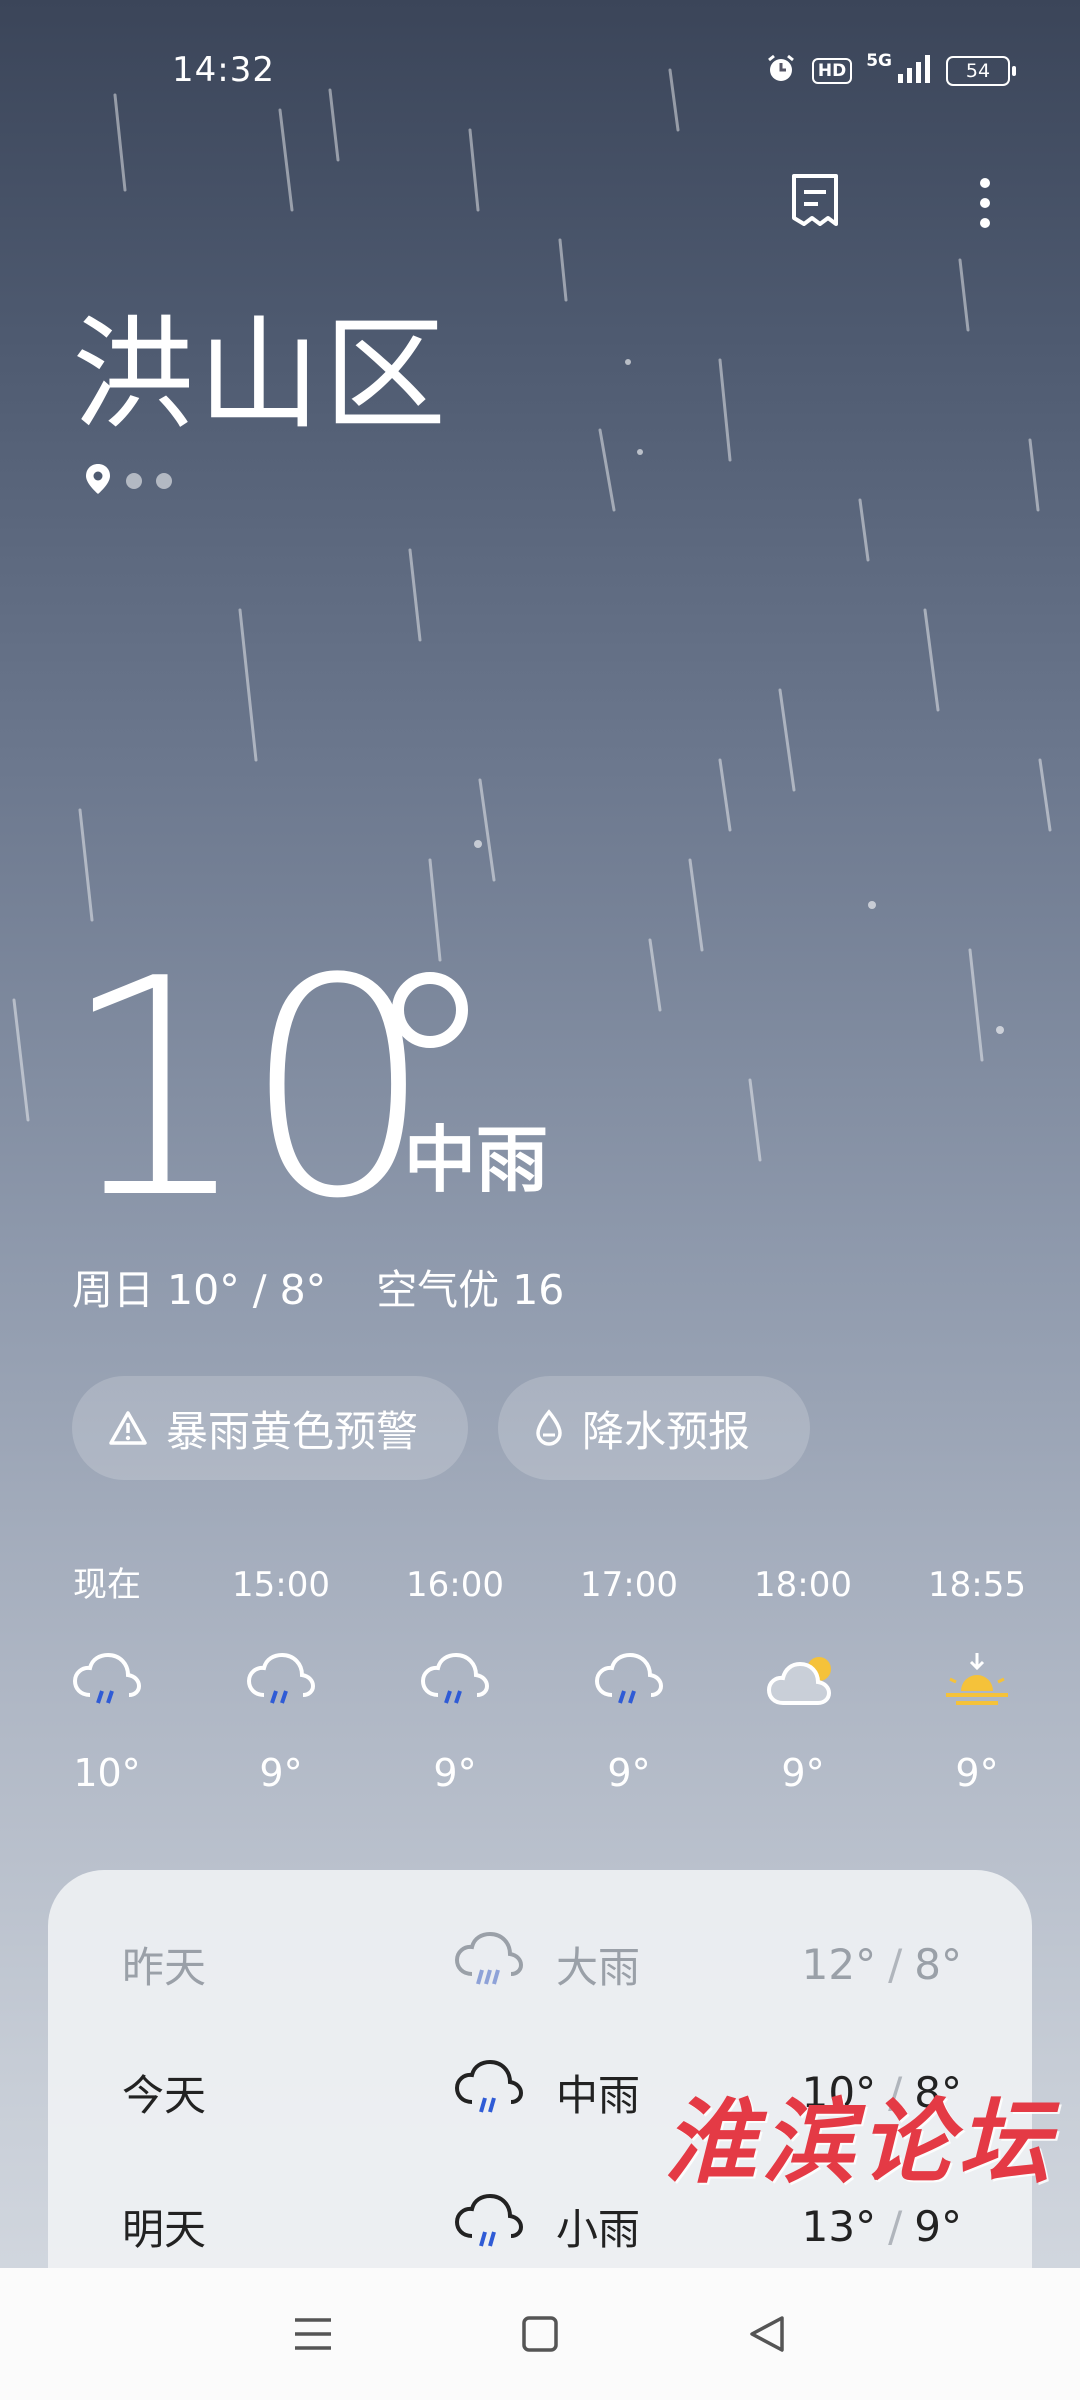 The width and height of the screenshot is (1080, 2400). What do you see at coordinates (860, 2142) in the screenshot?
I see `watermark: 淮滨论坛` at bounding box center [860, 2142].